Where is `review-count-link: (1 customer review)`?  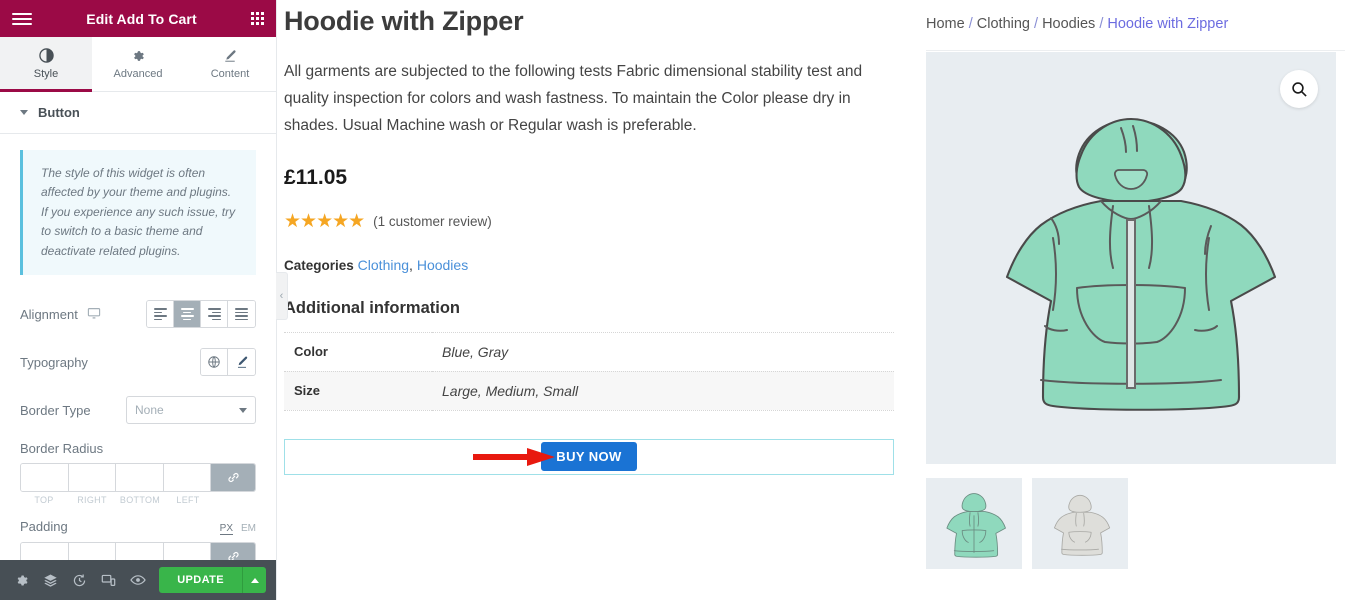
review-count-link: (1 customer review) is located at coordinates (432, 221).